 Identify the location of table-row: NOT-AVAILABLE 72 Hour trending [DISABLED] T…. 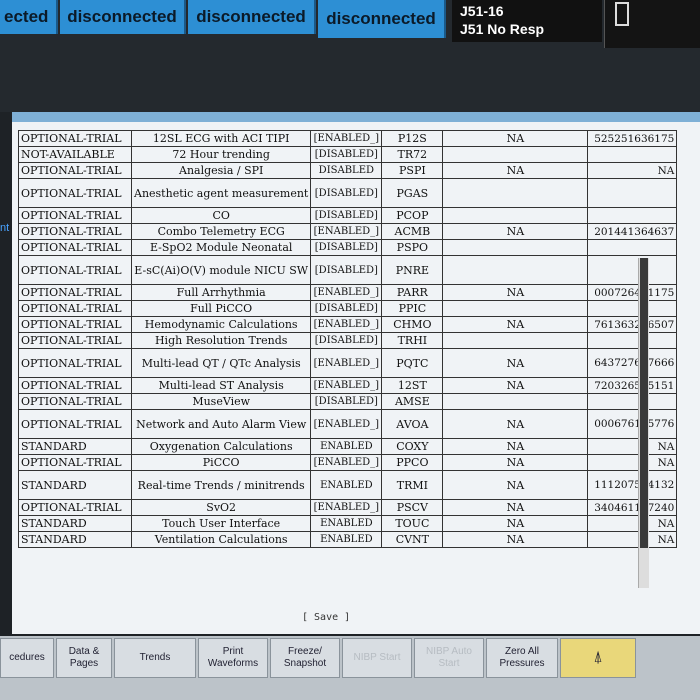
(348, 154).